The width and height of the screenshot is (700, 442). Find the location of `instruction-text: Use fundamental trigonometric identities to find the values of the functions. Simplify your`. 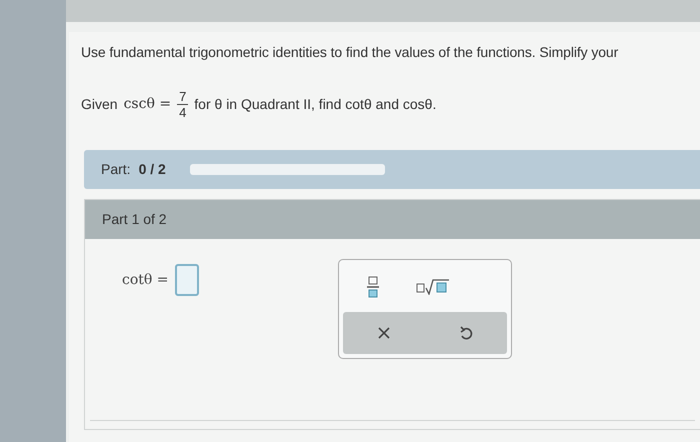

instruction-text: Use fundamental trigonometric identities to find the values of the functions. Simplify your is located at coordinates (349, 52).